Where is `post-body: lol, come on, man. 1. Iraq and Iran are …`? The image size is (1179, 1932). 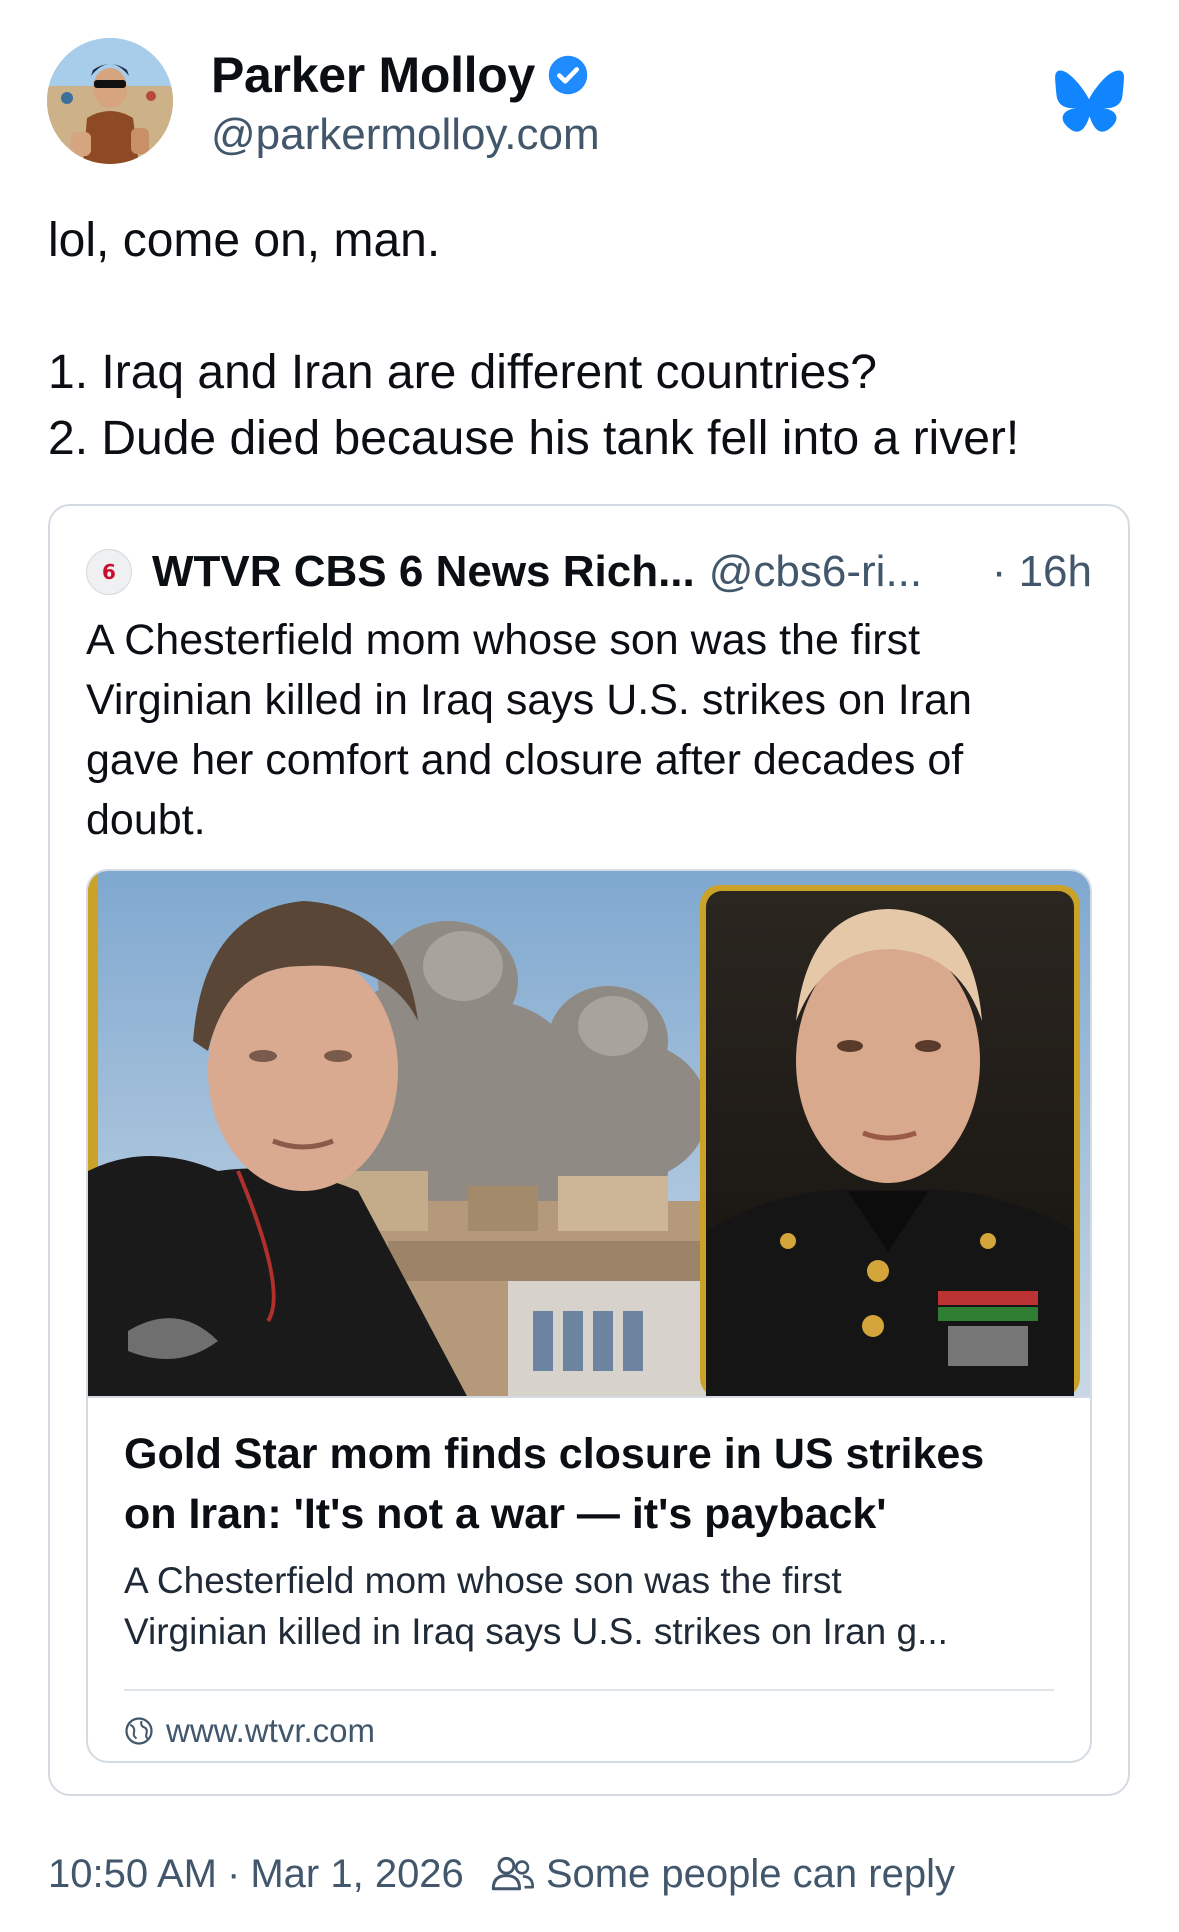 post-body: lol, come on, man. 1. Iraq and Iran are … is located at coordinates (598, 340).